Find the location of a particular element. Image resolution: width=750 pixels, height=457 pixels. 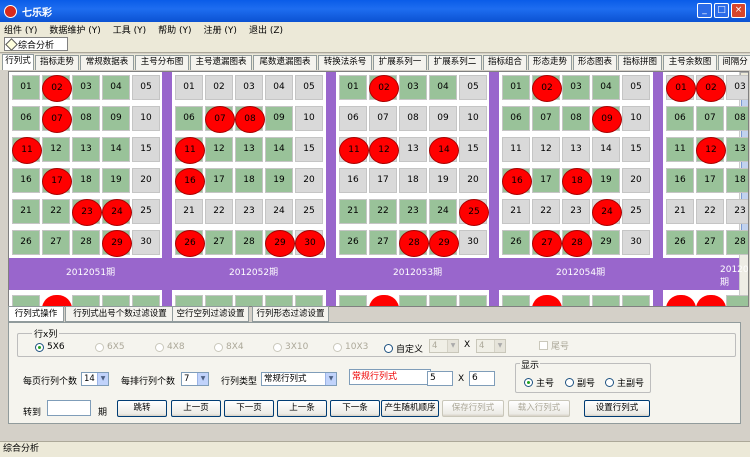

custom-cols-select: 4 ▼ is located at coordinates (491, 346).